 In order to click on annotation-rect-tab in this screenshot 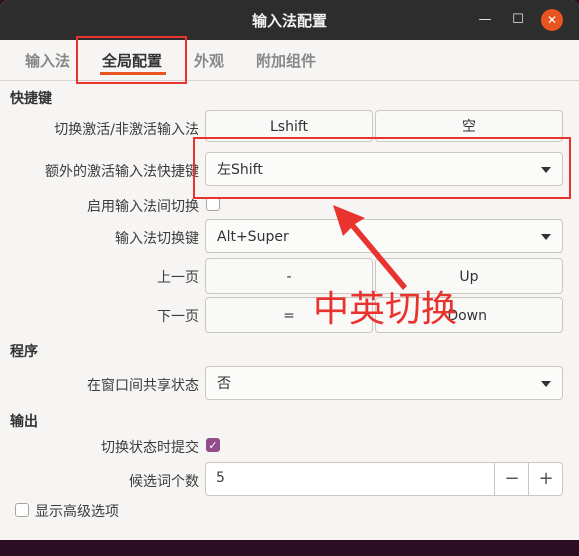, I will do `click(131, 60)`.